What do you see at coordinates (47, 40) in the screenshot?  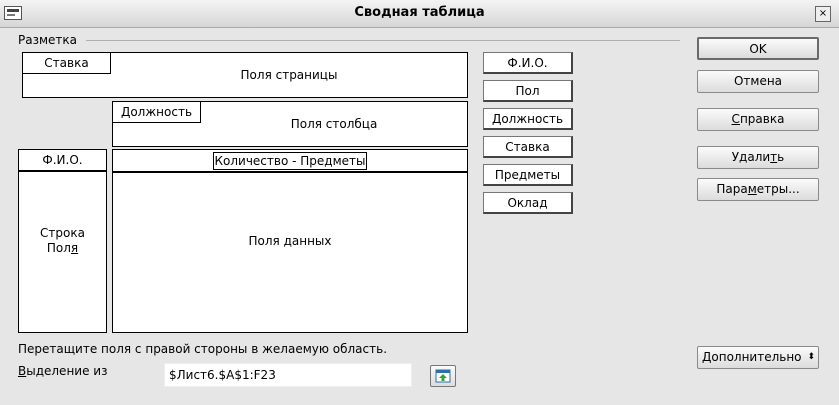 I see `layout-group-label: Разметка` at bounding box center [47, 40].